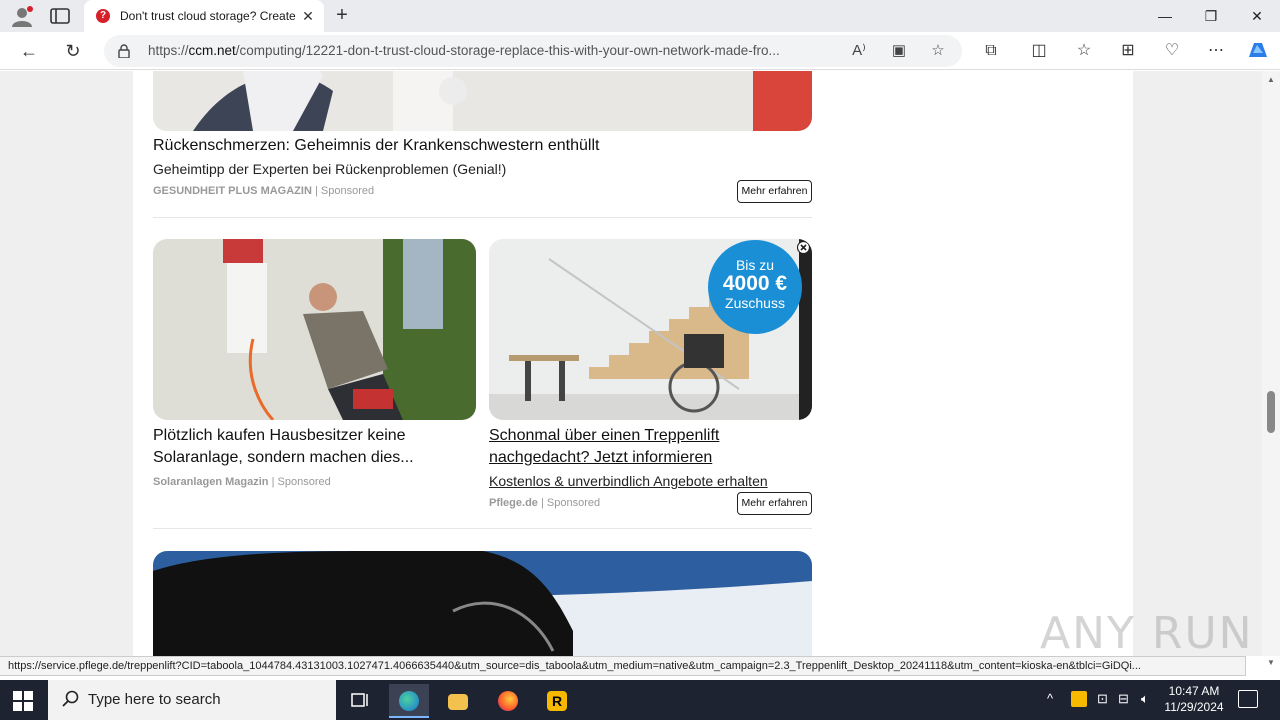  I want to click on clock-date: 11/29/2024, so click(1194, 707).